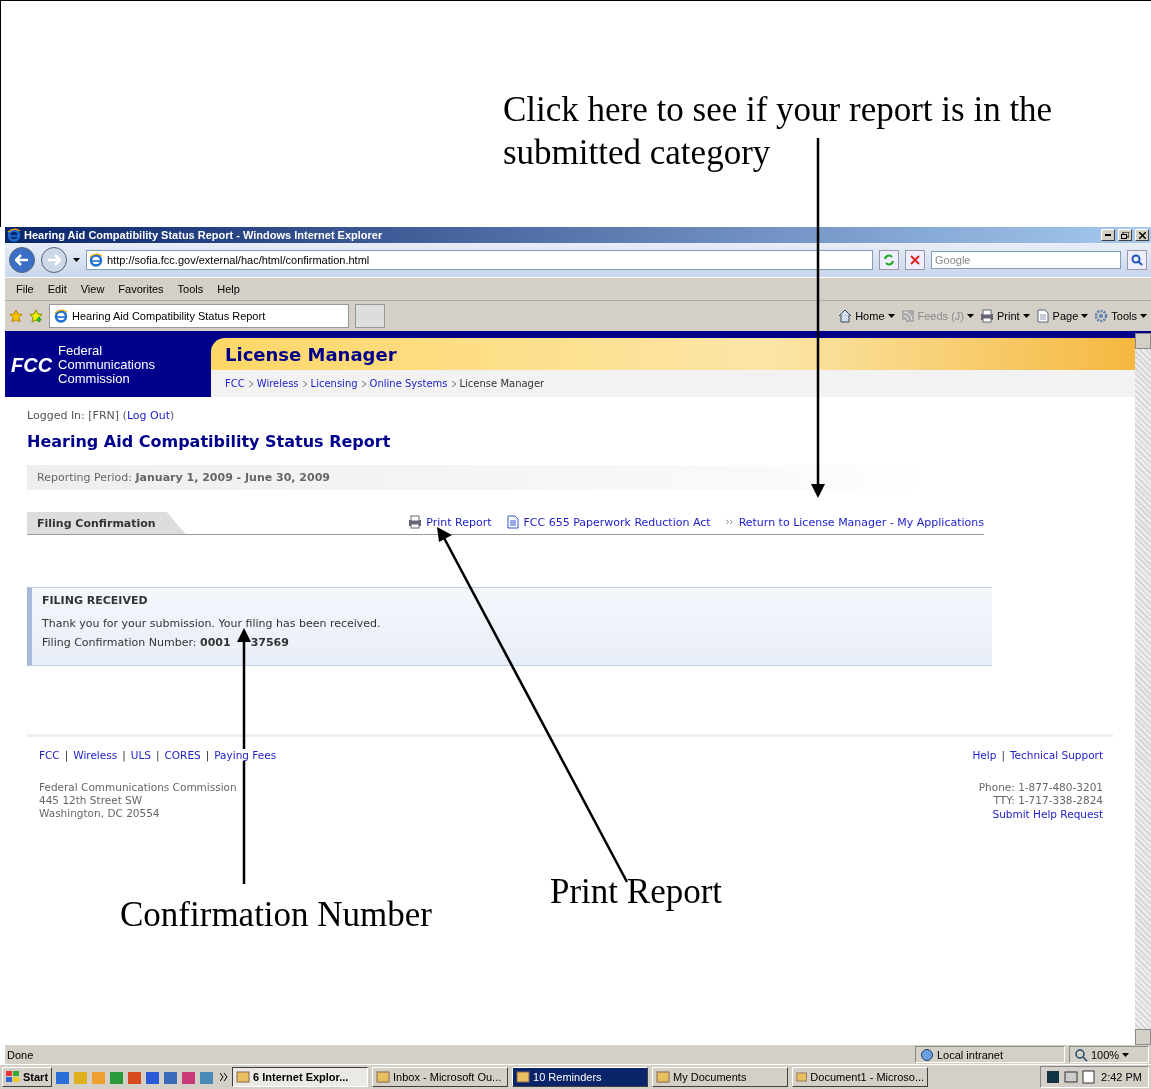  Describe the element at coordinates (204, 235) in the screenshot. I see `window-title: Hearing Aid Compatibility Status Report - Windows Internet Explorer` at that location.